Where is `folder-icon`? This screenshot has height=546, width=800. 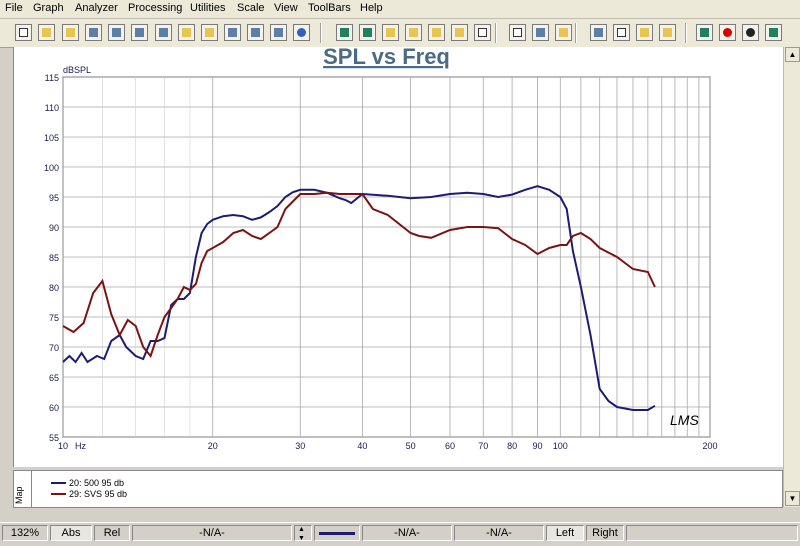
folder-icon is located at coordinates (209, 32).